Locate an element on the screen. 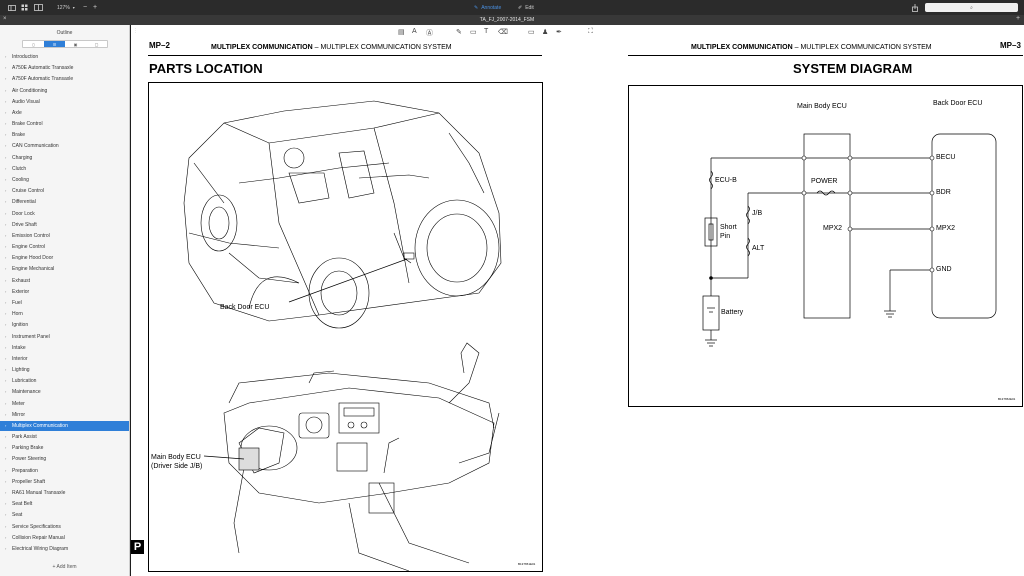 The width and height of the screenshot is (1024, 576). annotations-icon: ▣ is located at coordinates (75, 44).